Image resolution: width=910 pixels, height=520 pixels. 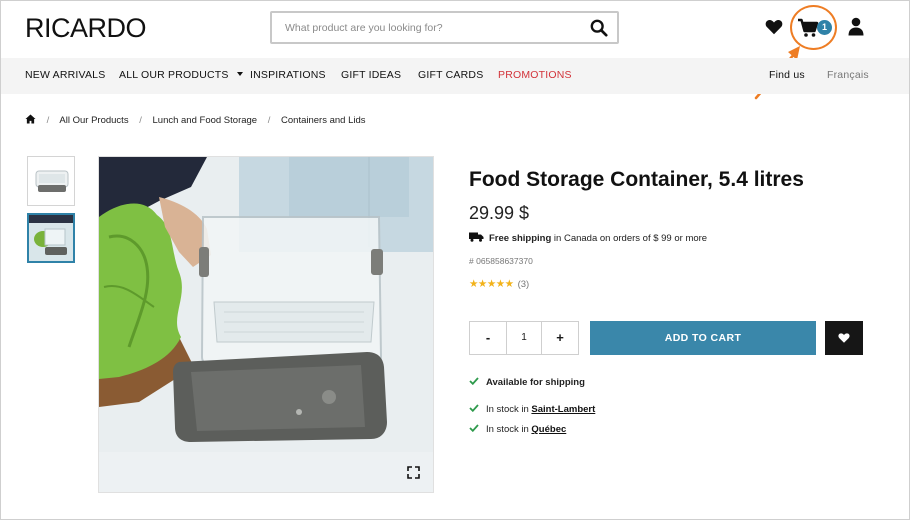 What do you see at coordinates (703, 338) in the screenshot?
I see `add-to-cart-button: ADD TO CART` at bounding box center [703, 338].